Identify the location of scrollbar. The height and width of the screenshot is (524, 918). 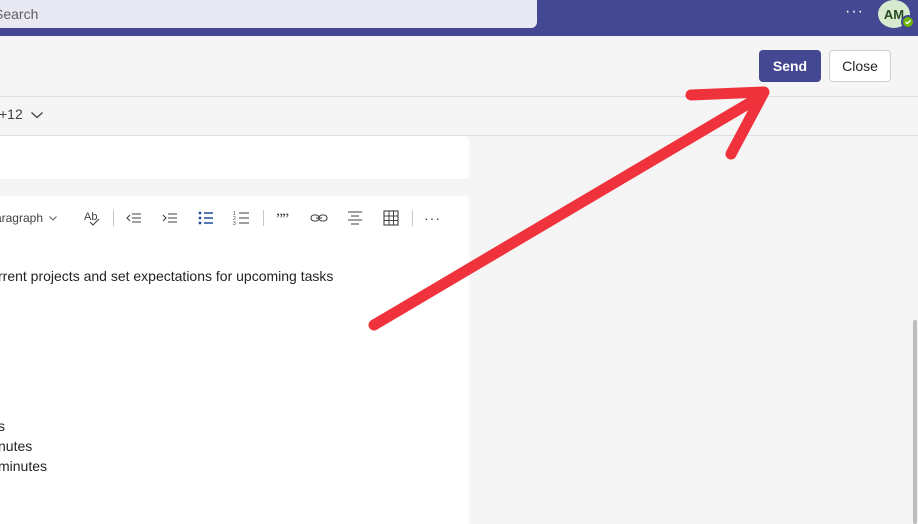
(915, 422).